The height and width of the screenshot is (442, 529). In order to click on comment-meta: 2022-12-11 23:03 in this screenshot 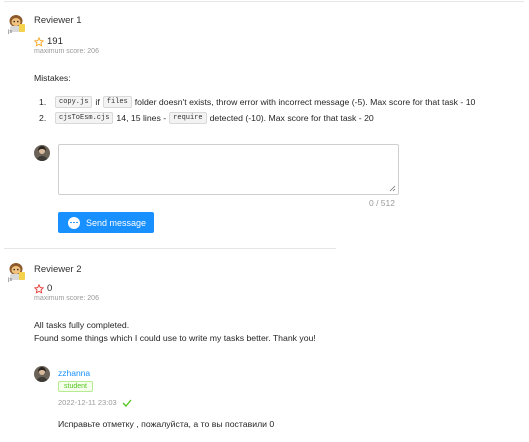, I will do `click(95, 402)`.